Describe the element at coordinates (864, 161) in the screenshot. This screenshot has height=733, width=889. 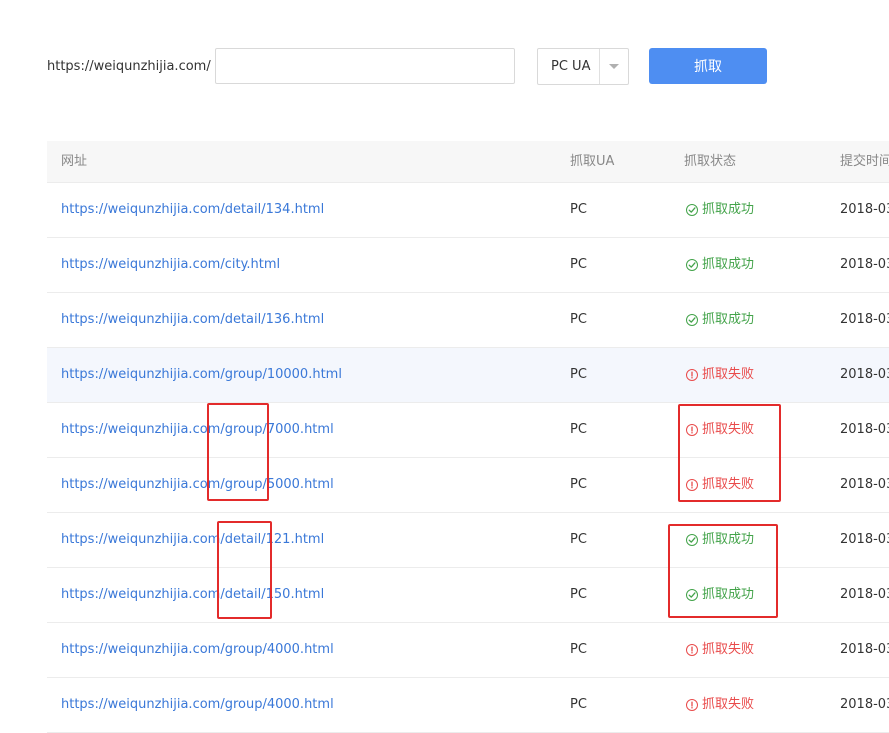
I see `header-time: 提交时间` at that location.